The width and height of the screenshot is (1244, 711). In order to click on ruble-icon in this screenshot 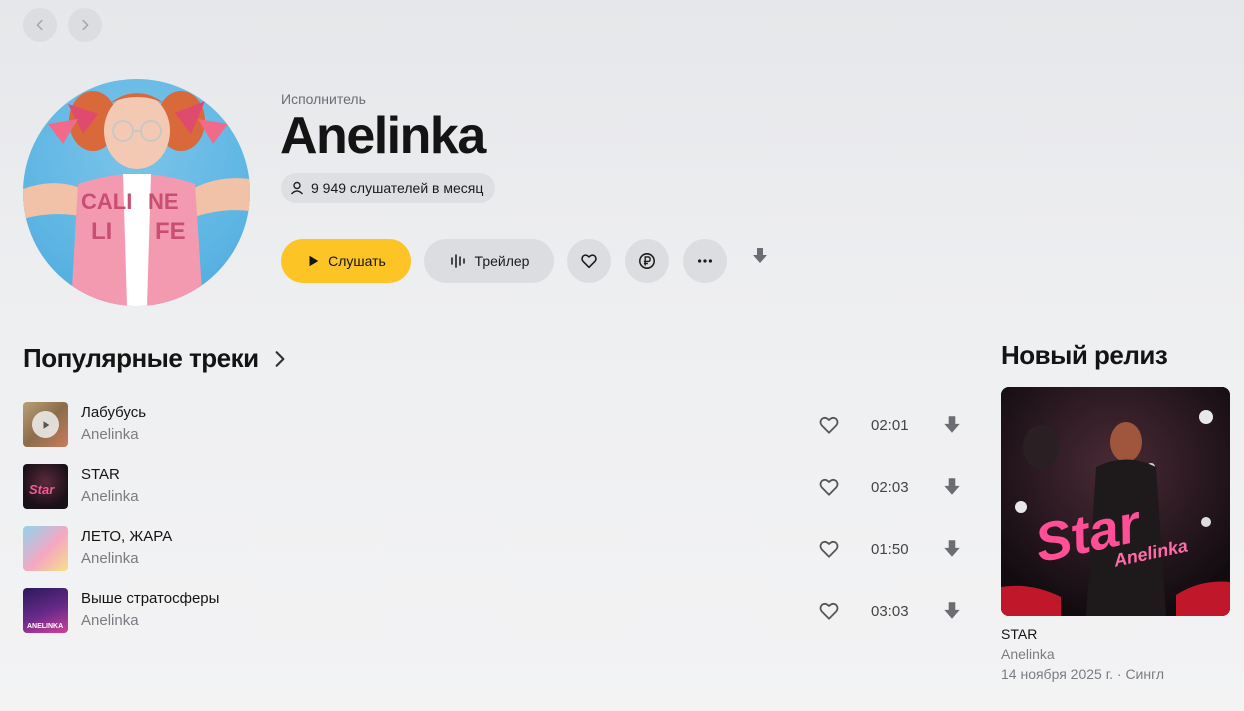, I will do `click(647, 261)`.